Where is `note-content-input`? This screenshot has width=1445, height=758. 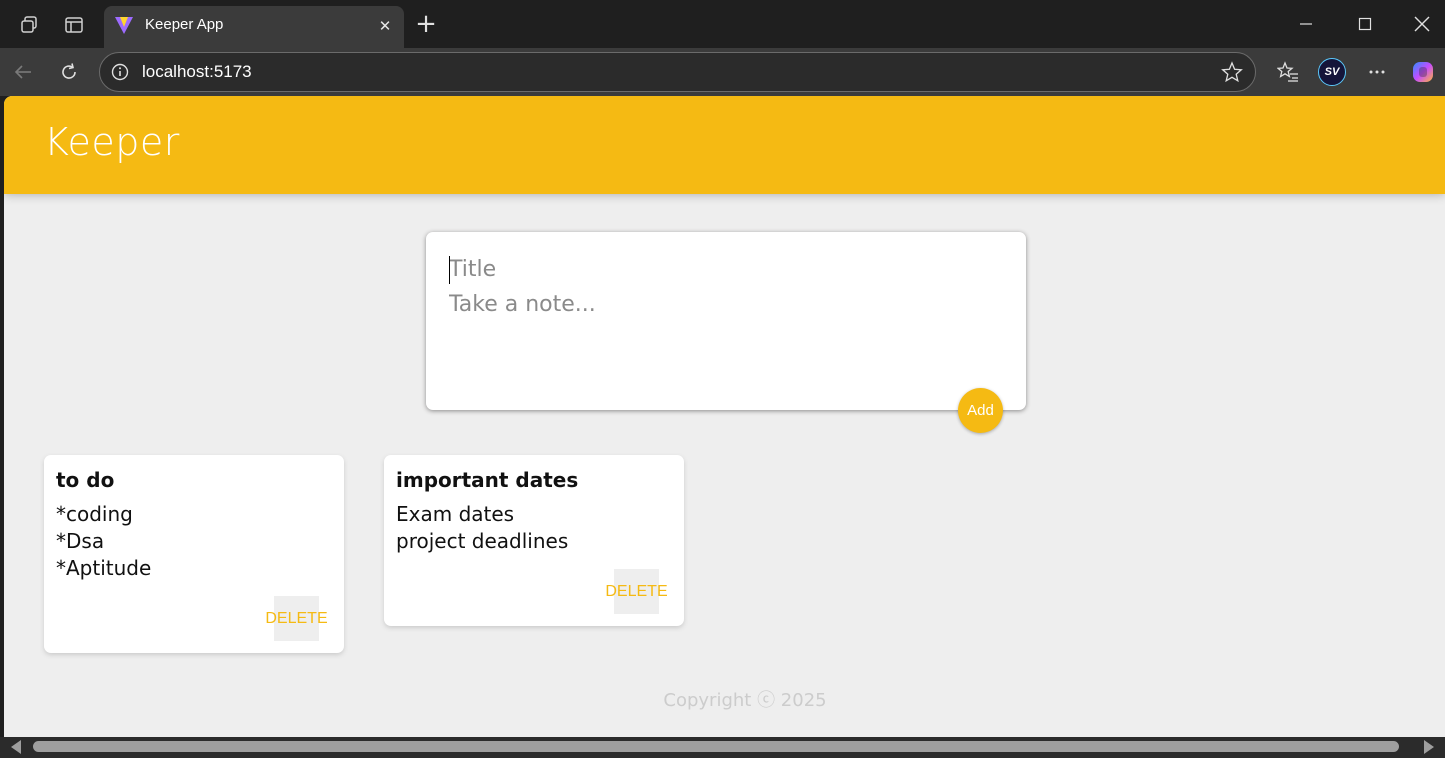 note-content-input is located at coordinates (729, 309).